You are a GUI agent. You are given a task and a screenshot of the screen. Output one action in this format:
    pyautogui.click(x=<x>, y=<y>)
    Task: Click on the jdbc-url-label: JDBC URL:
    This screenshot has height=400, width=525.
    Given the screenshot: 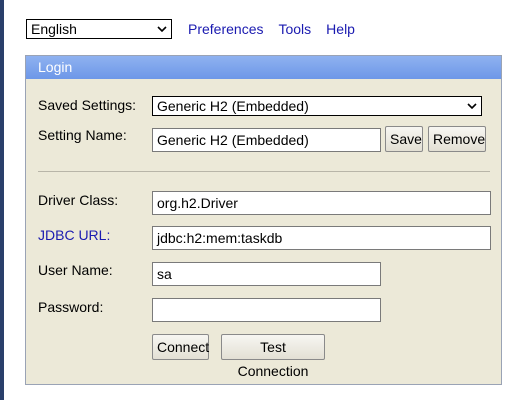 What is the action you would take?
    pyautogui.click(x=74, y=235)
    